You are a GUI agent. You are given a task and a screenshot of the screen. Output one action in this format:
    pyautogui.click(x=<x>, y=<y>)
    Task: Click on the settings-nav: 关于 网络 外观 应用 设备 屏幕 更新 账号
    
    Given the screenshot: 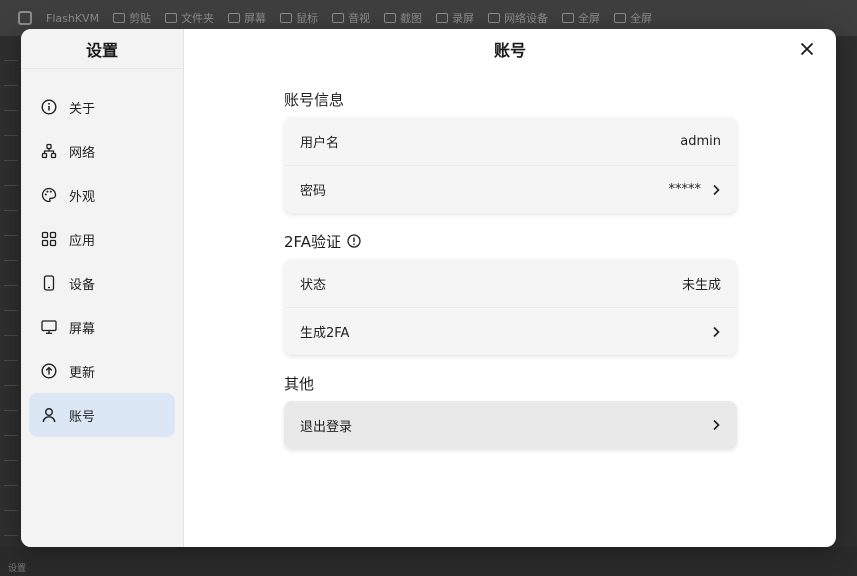 What is the action you would take?
    pyautogui.click(x=102, y=253)
    